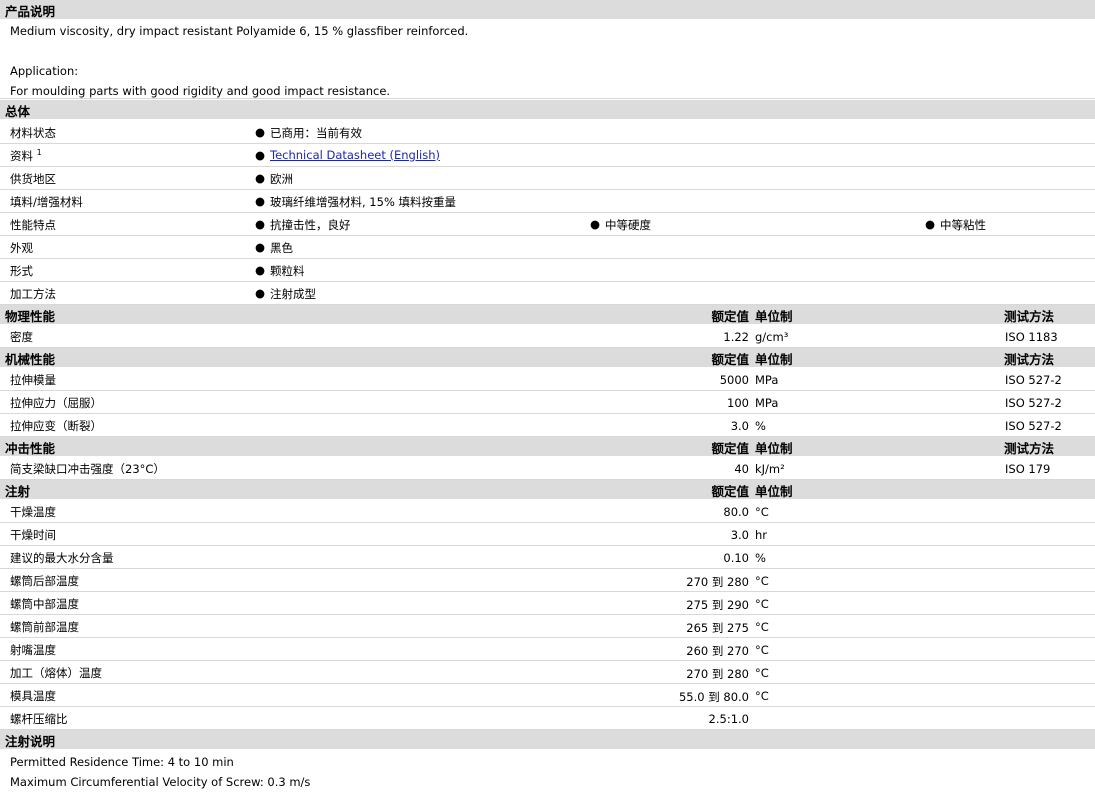 This screenshot has width=1095, height=793. I want to click on section-title: 机械性能, so click(30, 359).